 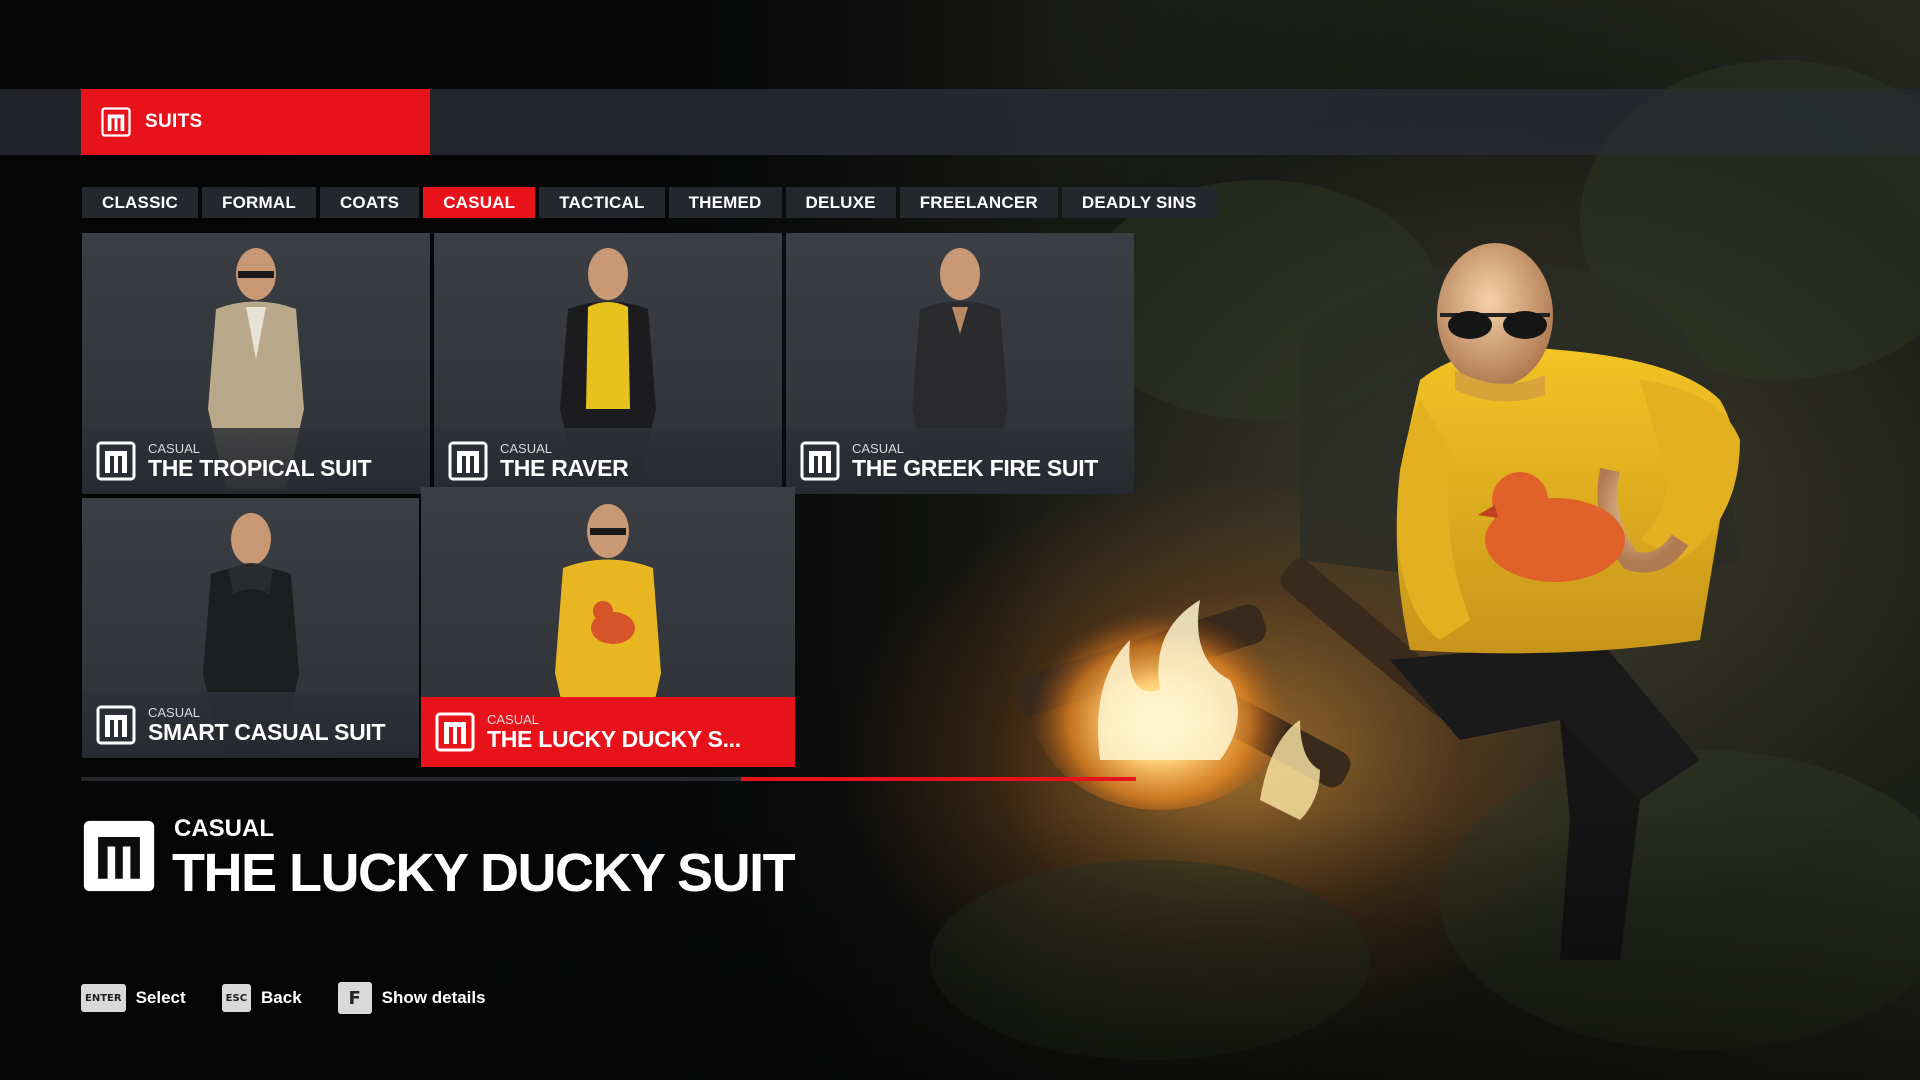 What do you see at coordinates (840, 202) in the screenshot?
I see `tab-deluxe: DELUXE` at bounding box center [840, 202].